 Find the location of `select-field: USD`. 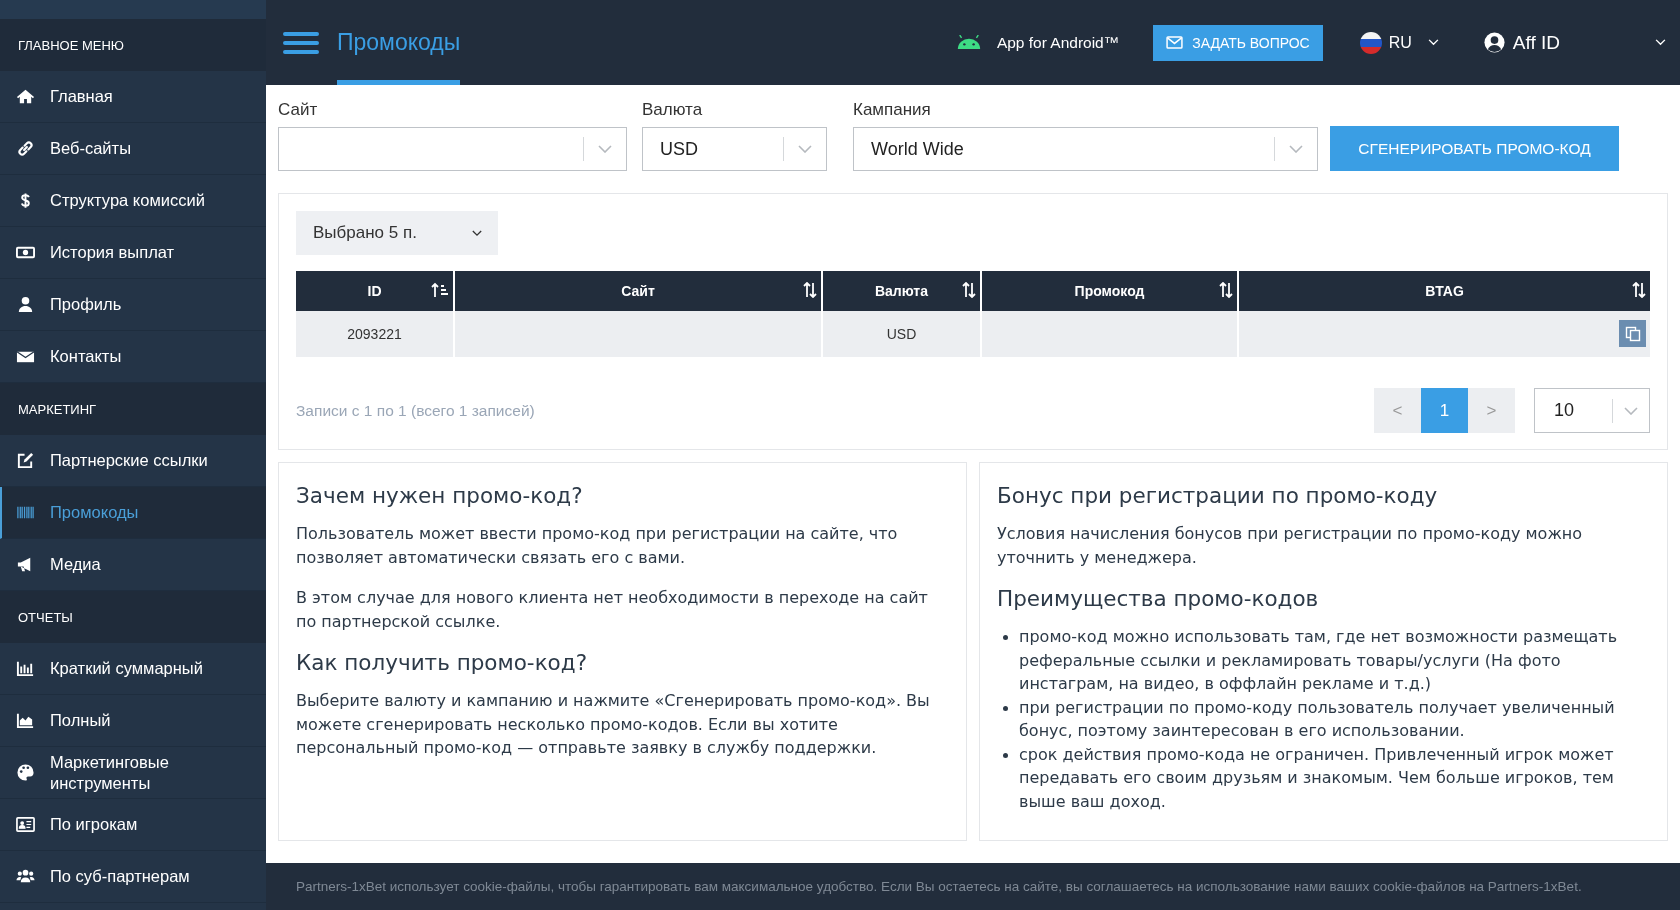

select-field: USD is located at coordinates (734, 149).